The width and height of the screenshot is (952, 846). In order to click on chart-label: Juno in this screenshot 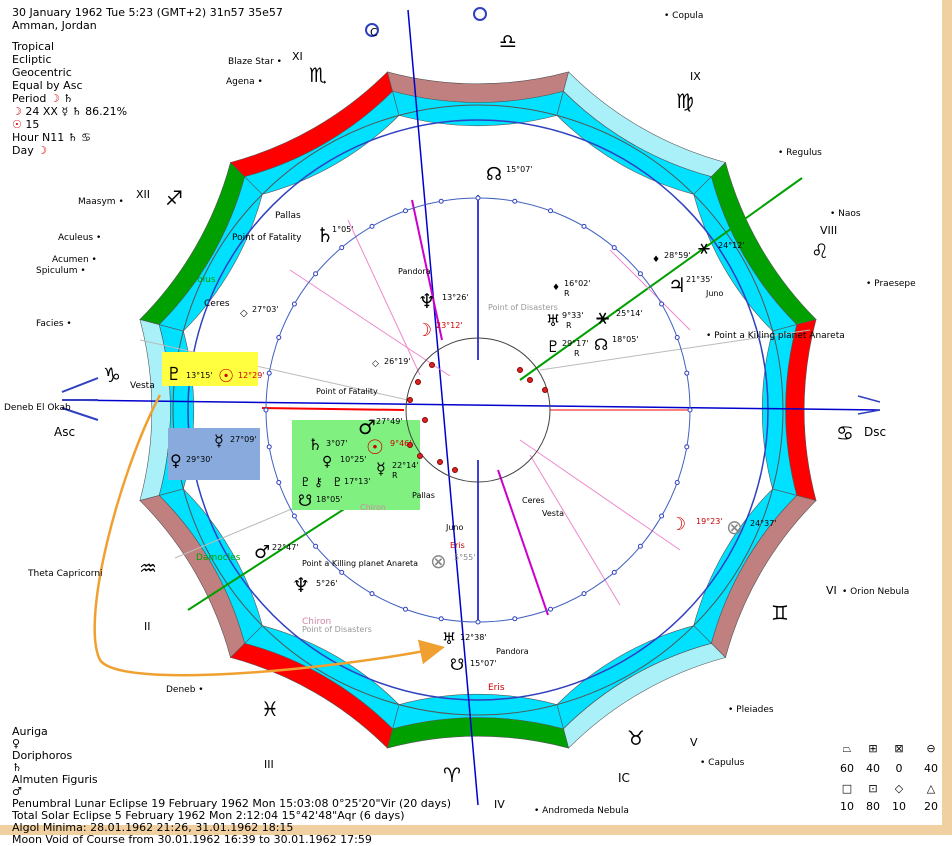, I will do `click(454, 527)`.